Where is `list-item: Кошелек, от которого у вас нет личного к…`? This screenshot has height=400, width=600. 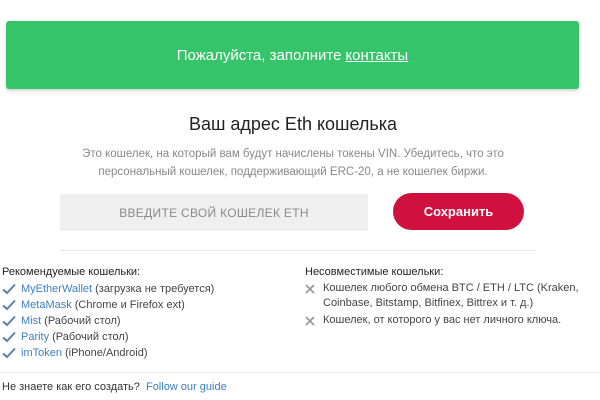
list-item: Кошелек, от которого у вас нет личного к… is located at coordinates (451, 320).